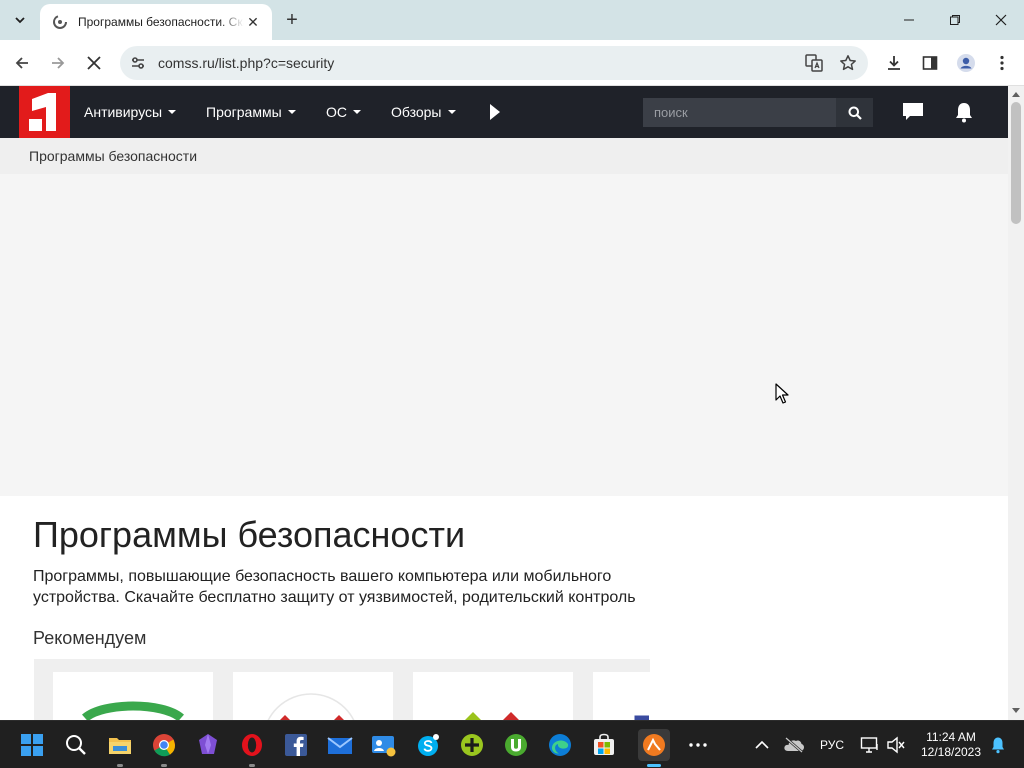  Describe the element at coordinates (492, 716) in the screenshot. I see `app-logo-icon` at that location.